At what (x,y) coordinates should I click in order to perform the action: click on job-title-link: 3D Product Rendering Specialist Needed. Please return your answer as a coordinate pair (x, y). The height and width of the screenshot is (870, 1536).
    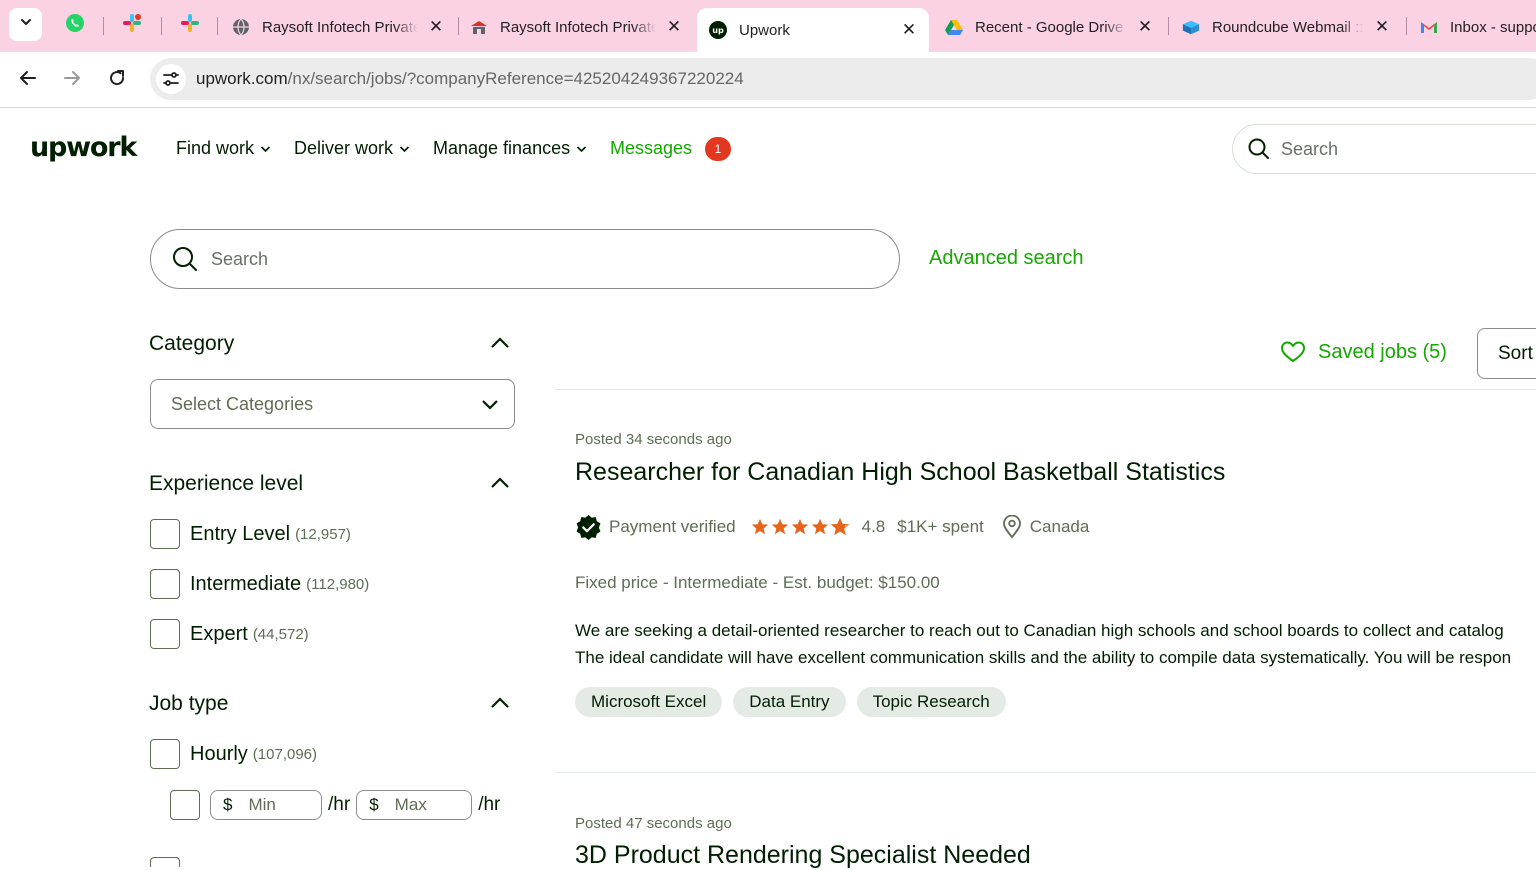
    Looking at the image, I should click on (803, 855).